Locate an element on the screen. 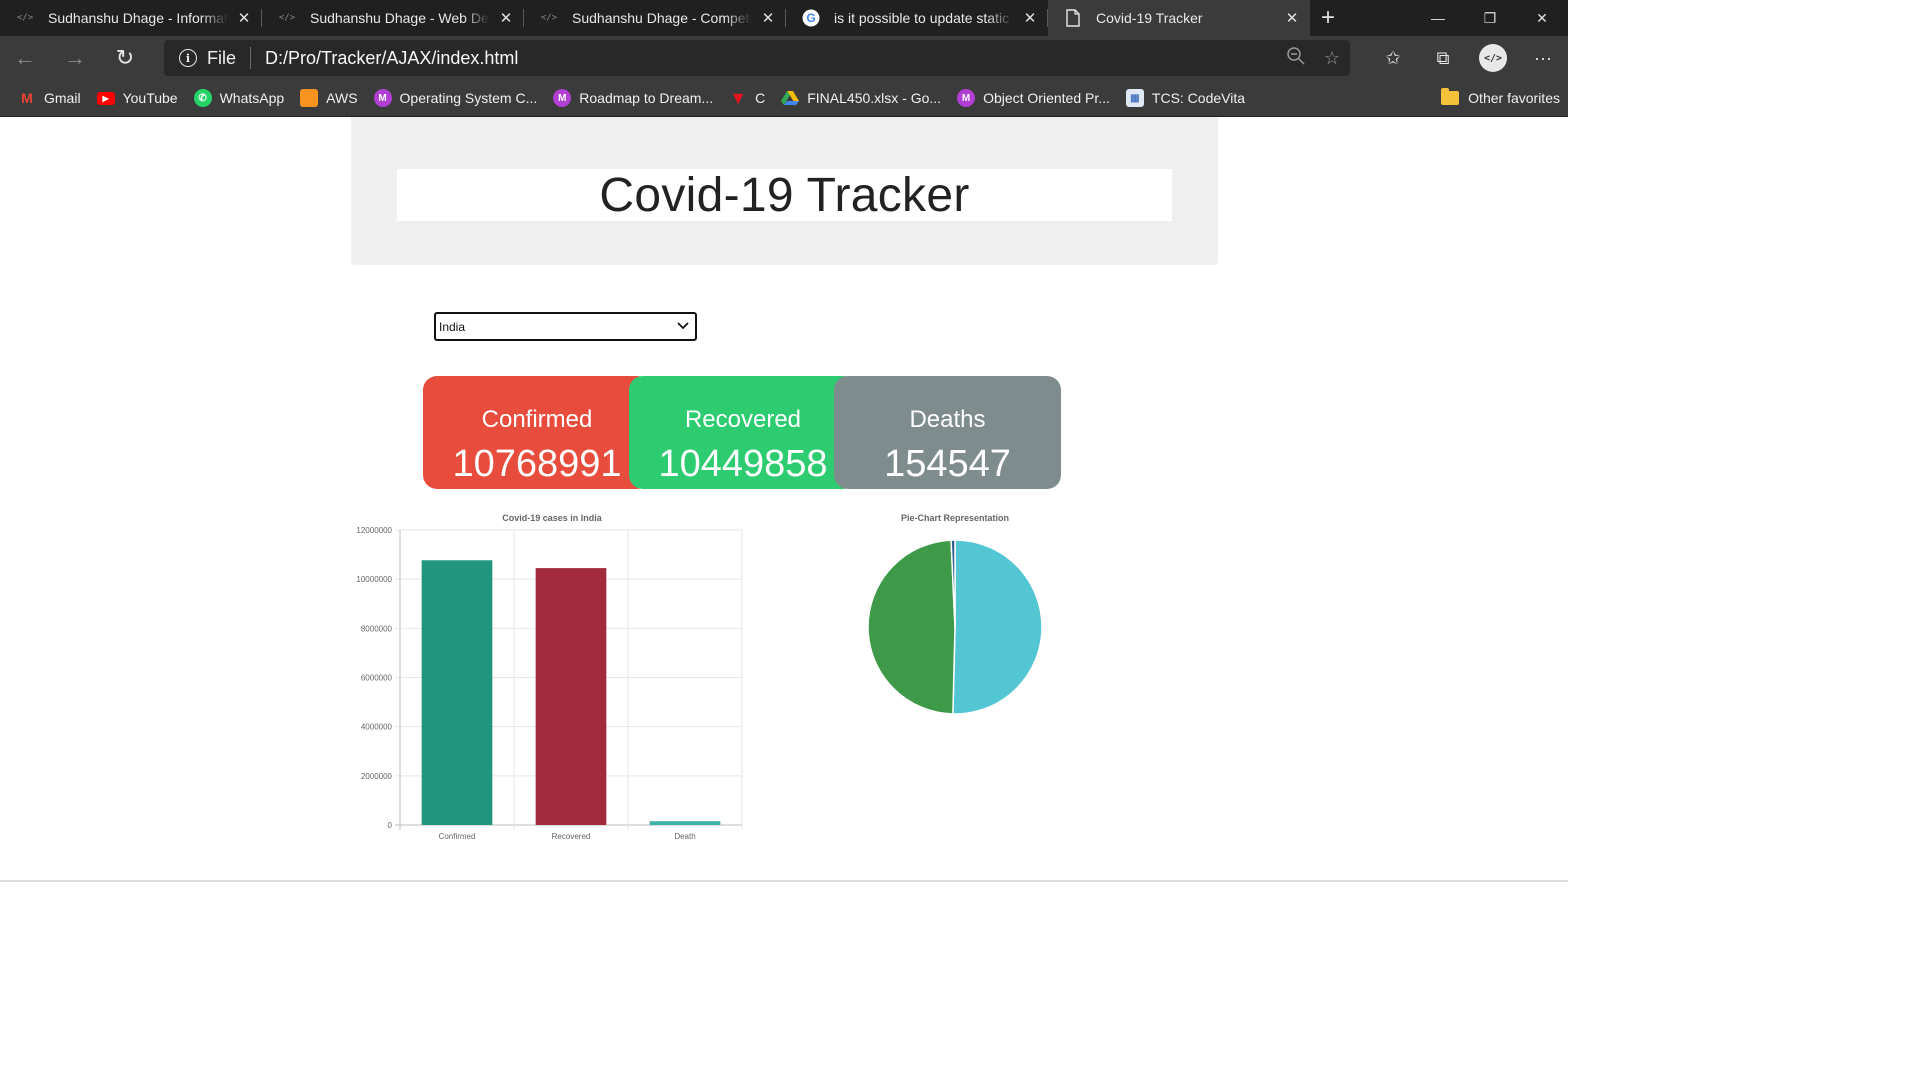  x-tick-label: Death is located at coordinates (684, 836).